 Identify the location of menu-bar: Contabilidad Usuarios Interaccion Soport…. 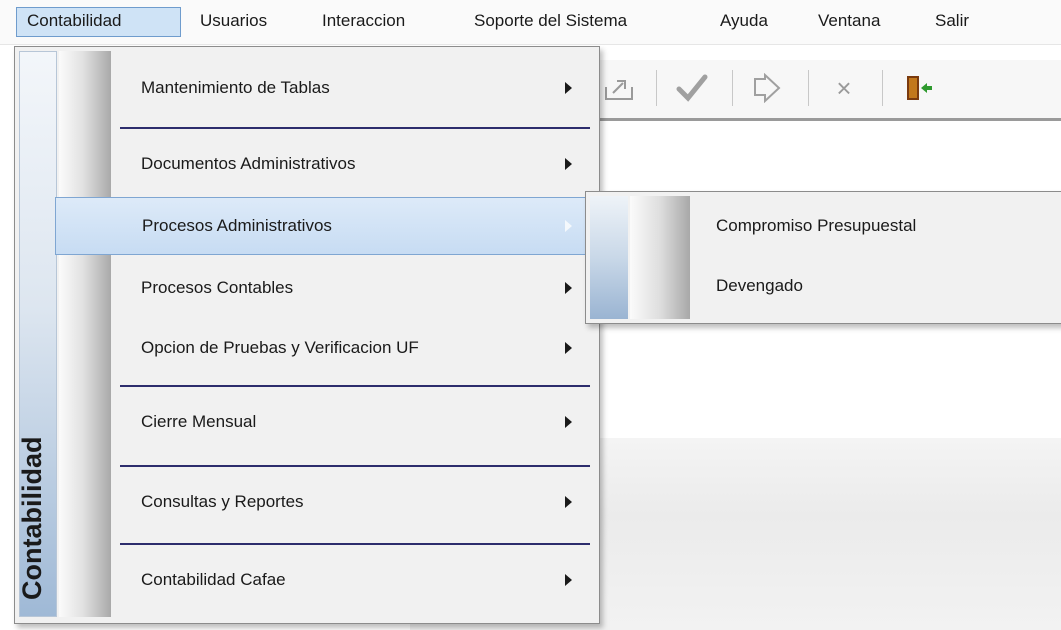
(530, 22).